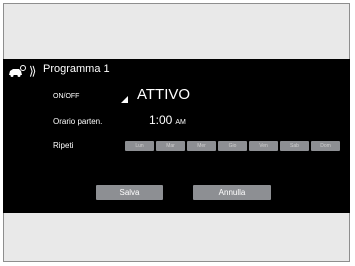  I want to click on cancel-button: Annulla, so click(232, 192).